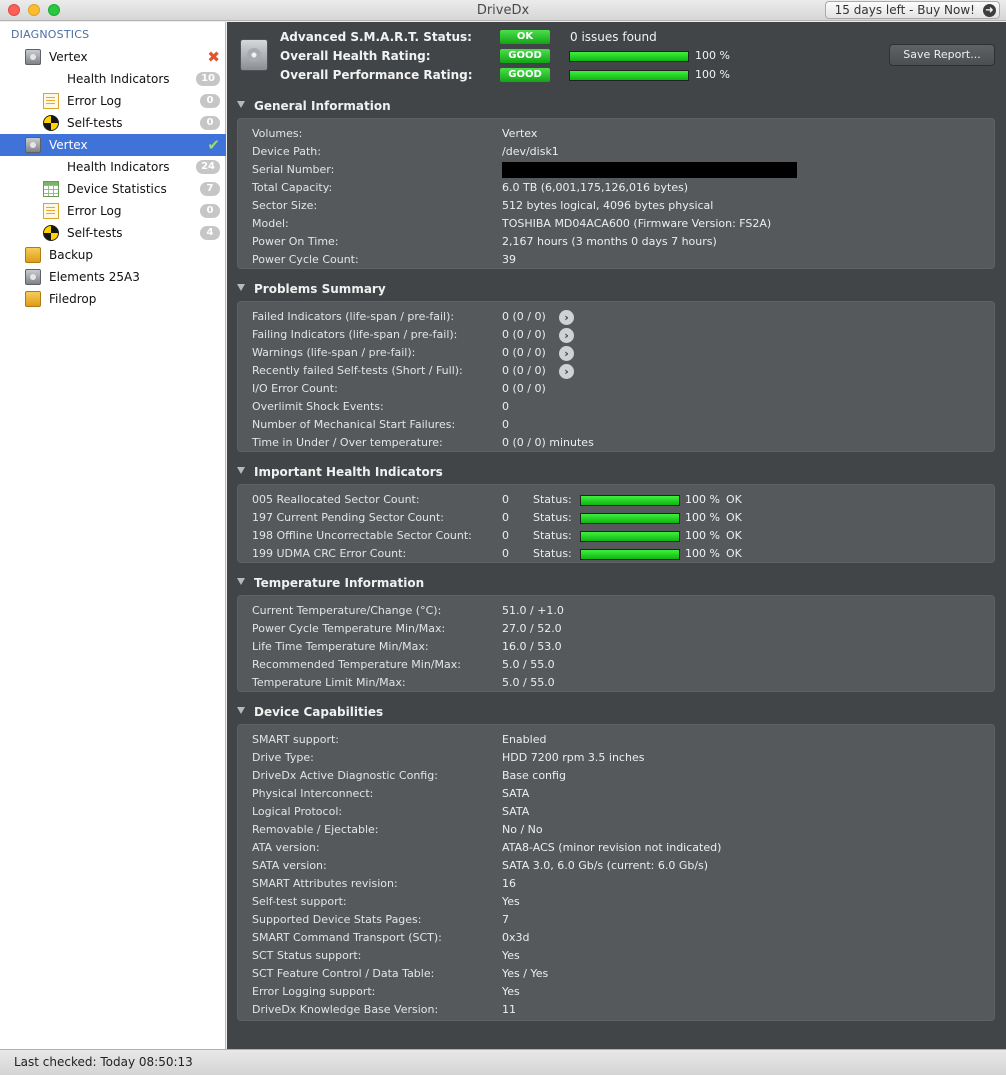 The height and width of the screenshot is (1075, 1006). Describe the element at coordinates (630, 518) in the screenshot. I see `indicator-level-bar` at that location.